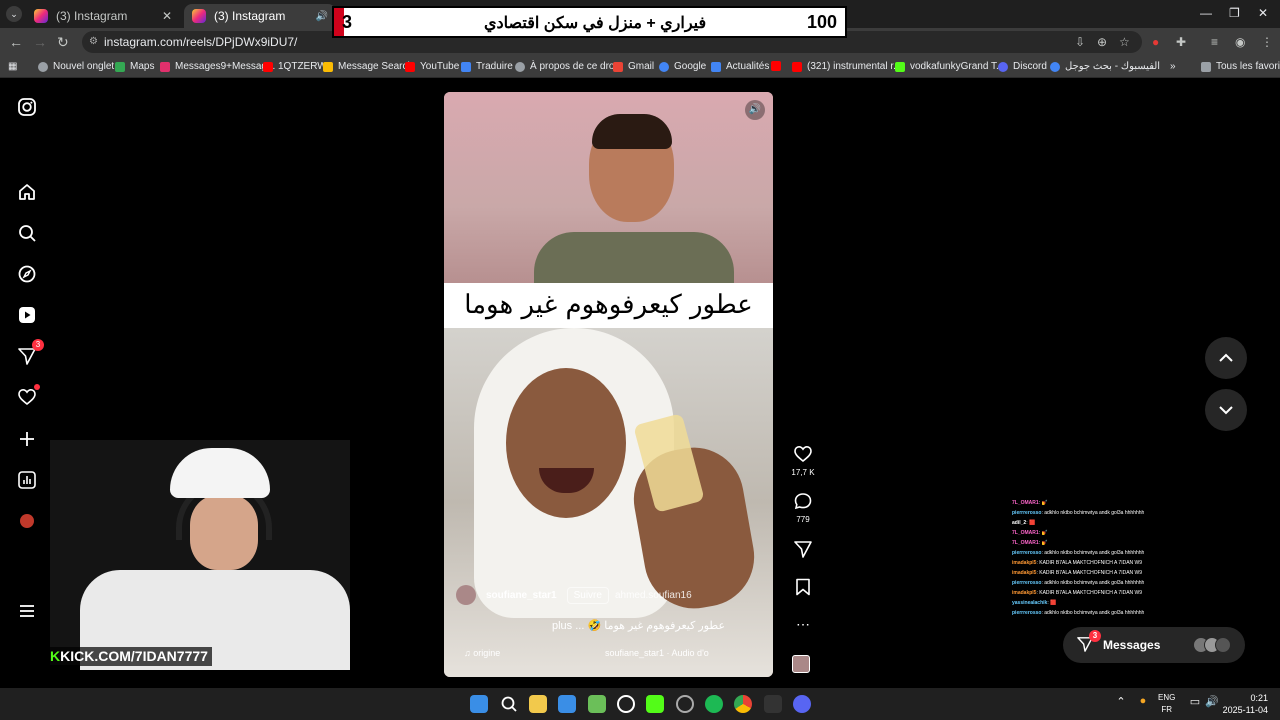 The image size is (1280, 720). I want to click on translate-icon, so click(466, 66).